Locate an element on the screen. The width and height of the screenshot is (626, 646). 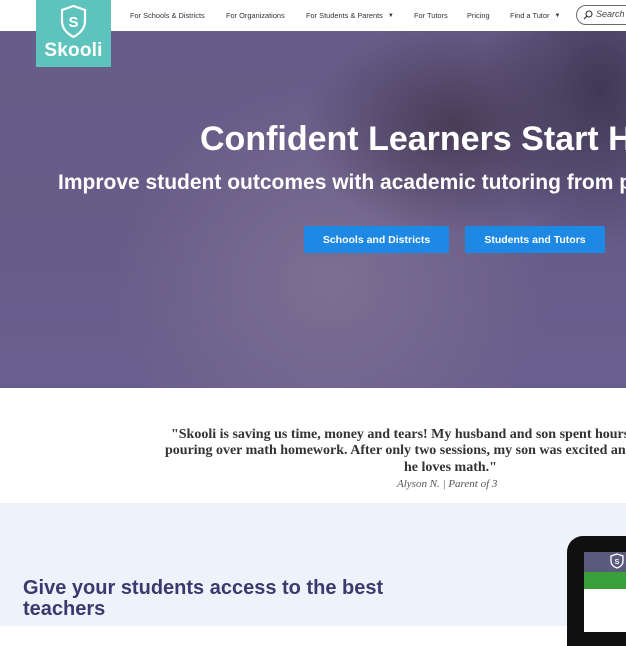
nav-item-students-parents: For Students & Parents ▼ is located at coordinates (350, 15).